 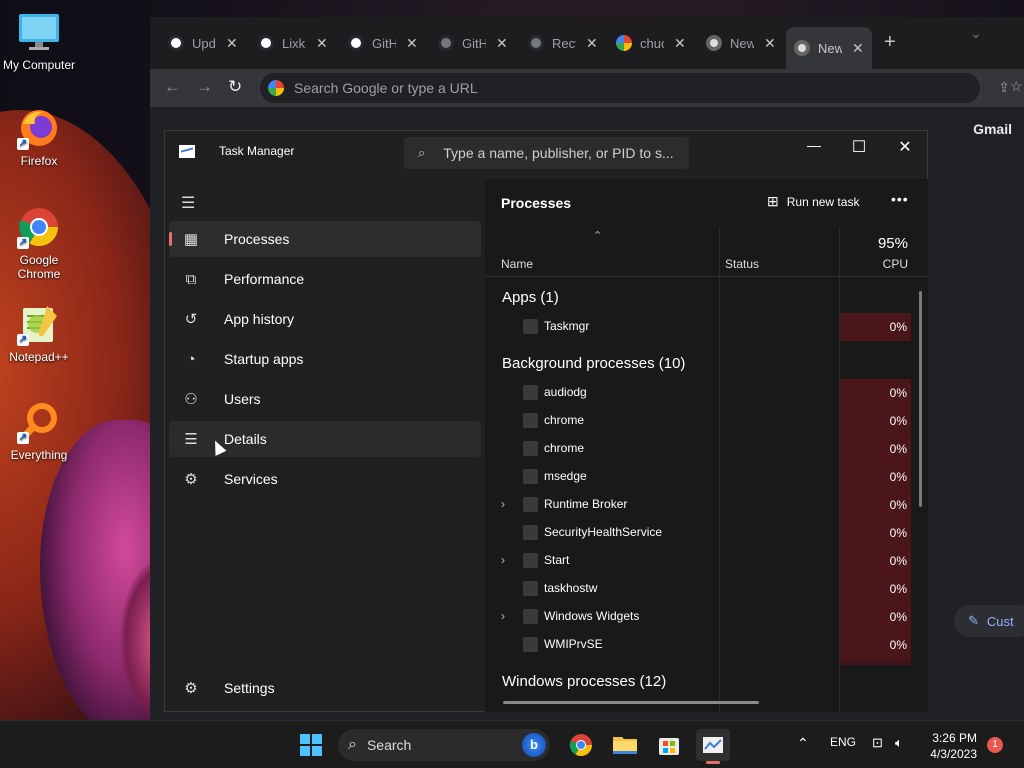 I want to click on process-row: taskhostw 0%, so click(x=698, y=589).